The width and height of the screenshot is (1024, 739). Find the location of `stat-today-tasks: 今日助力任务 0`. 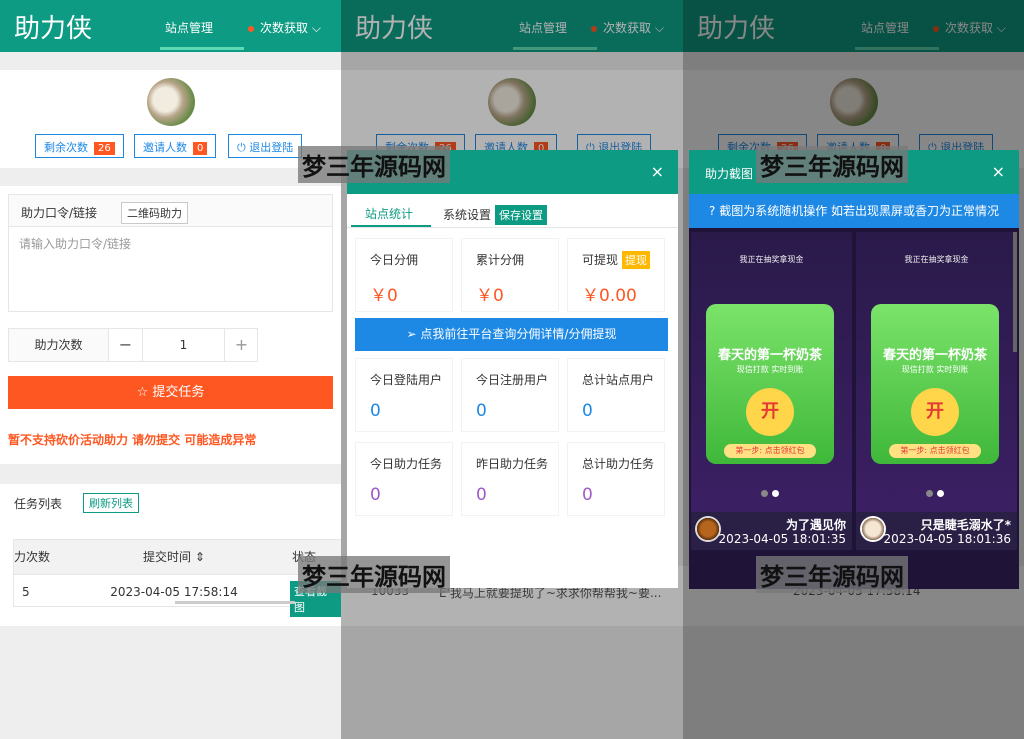

stat-today-tasks: 今日助力任务 0 is located at coordinates (404, 479).